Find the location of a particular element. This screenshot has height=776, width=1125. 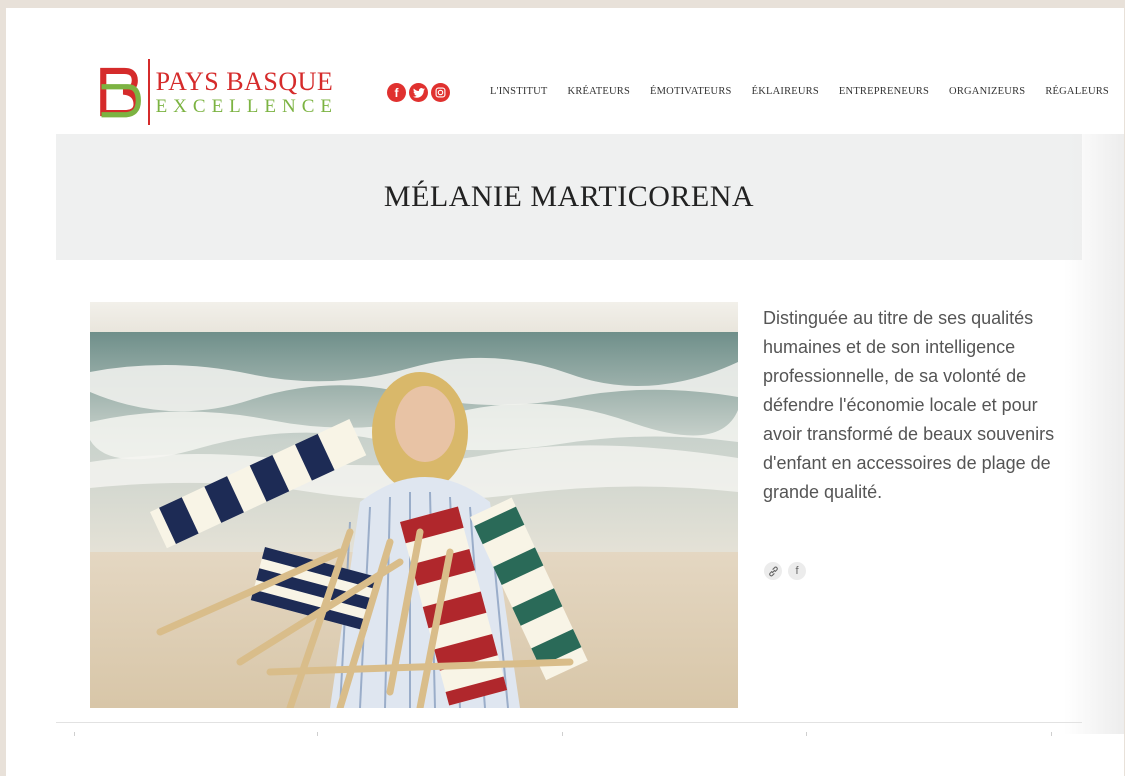

instagram-icon is located at coordinates (440, 92).